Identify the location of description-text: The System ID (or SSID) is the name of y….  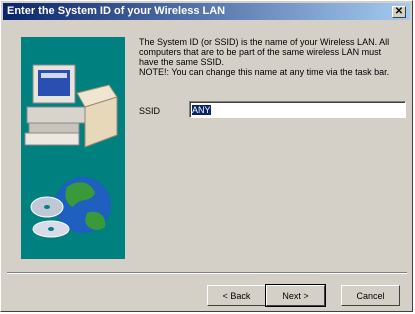
(270, 57).